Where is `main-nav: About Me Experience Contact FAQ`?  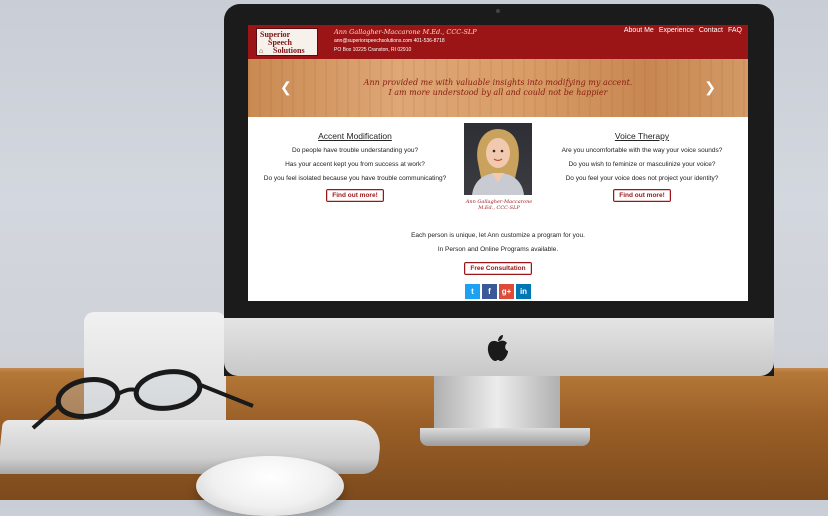 main-nav: About Me Experience Contact FAQ is located at coordinates (683, 30).